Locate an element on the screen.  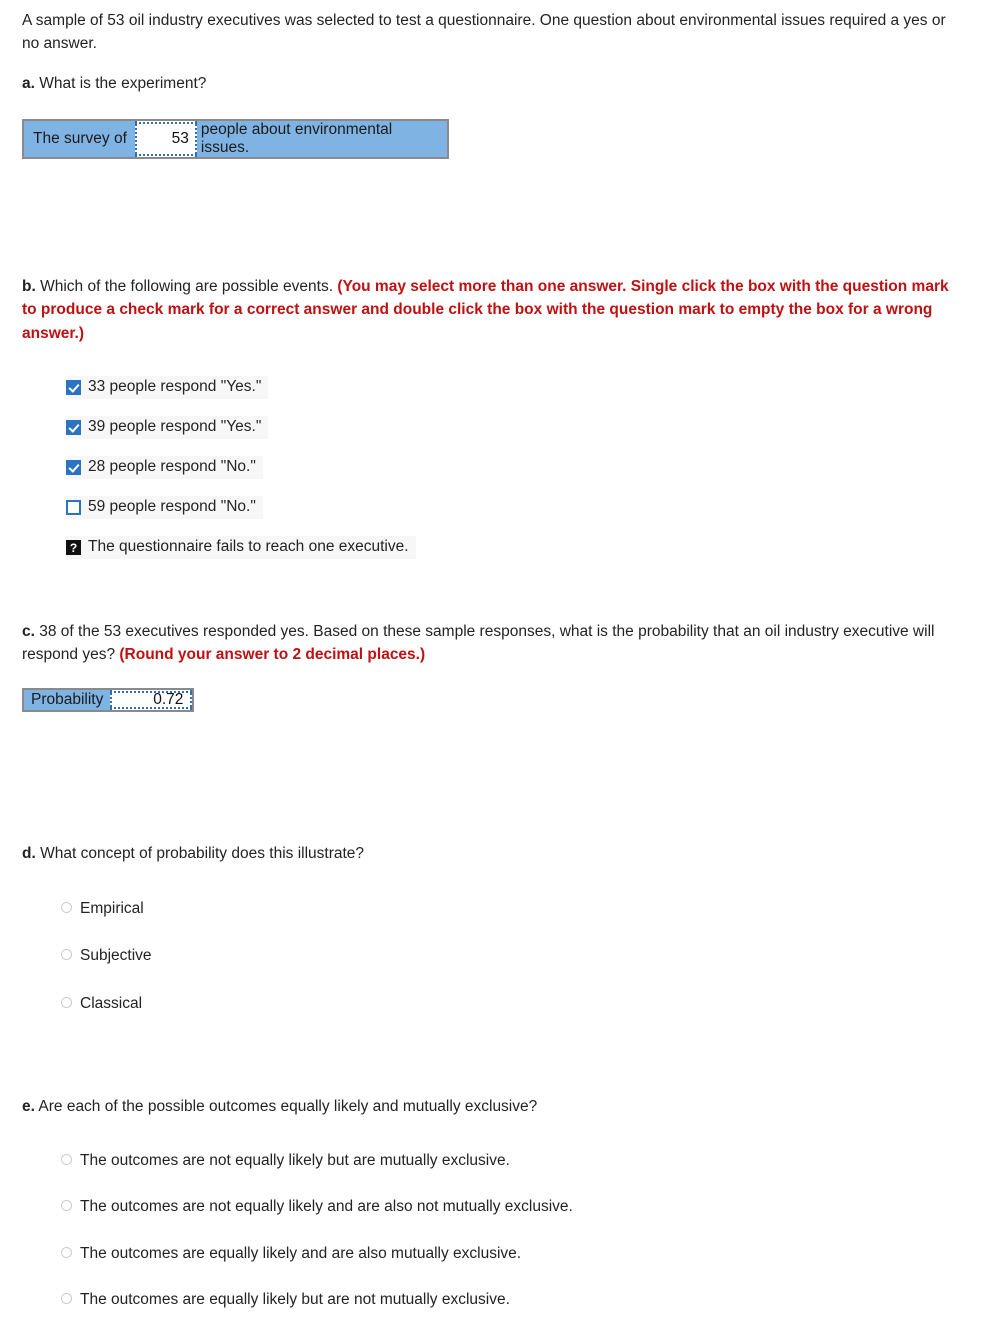
radio-row: Subjective is located at coordinates (106, 956).